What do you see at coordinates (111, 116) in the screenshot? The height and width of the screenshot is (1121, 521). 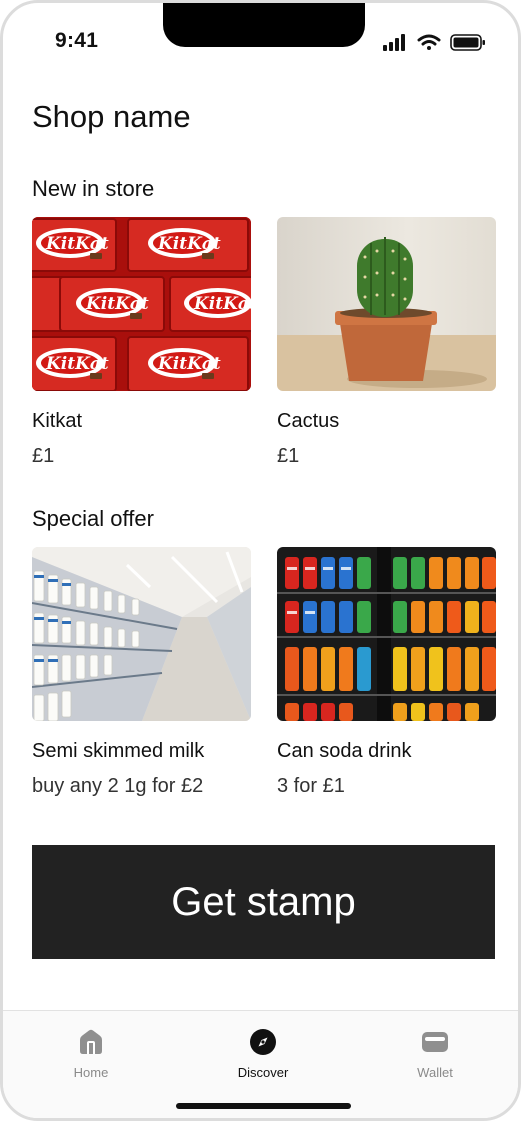 I see `shop-name: Shop name` at bounding box center [111, 116].